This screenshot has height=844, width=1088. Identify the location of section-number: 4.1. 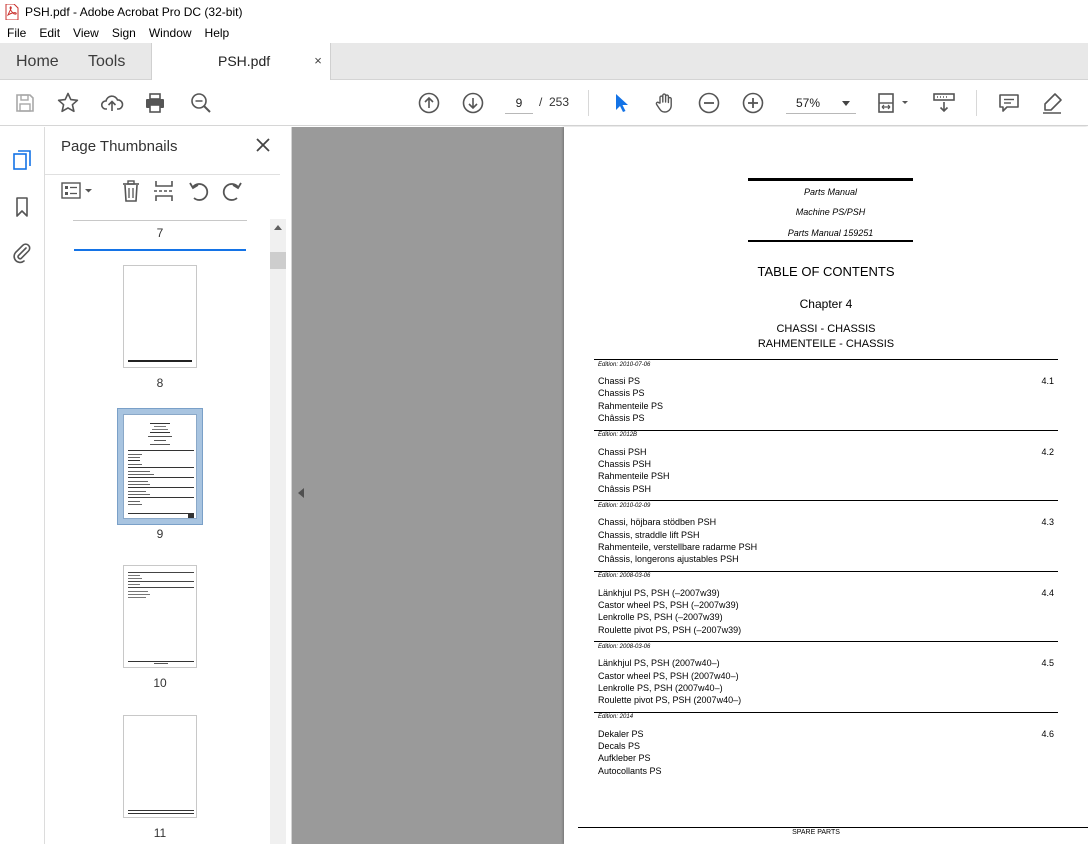
(1047, 381).